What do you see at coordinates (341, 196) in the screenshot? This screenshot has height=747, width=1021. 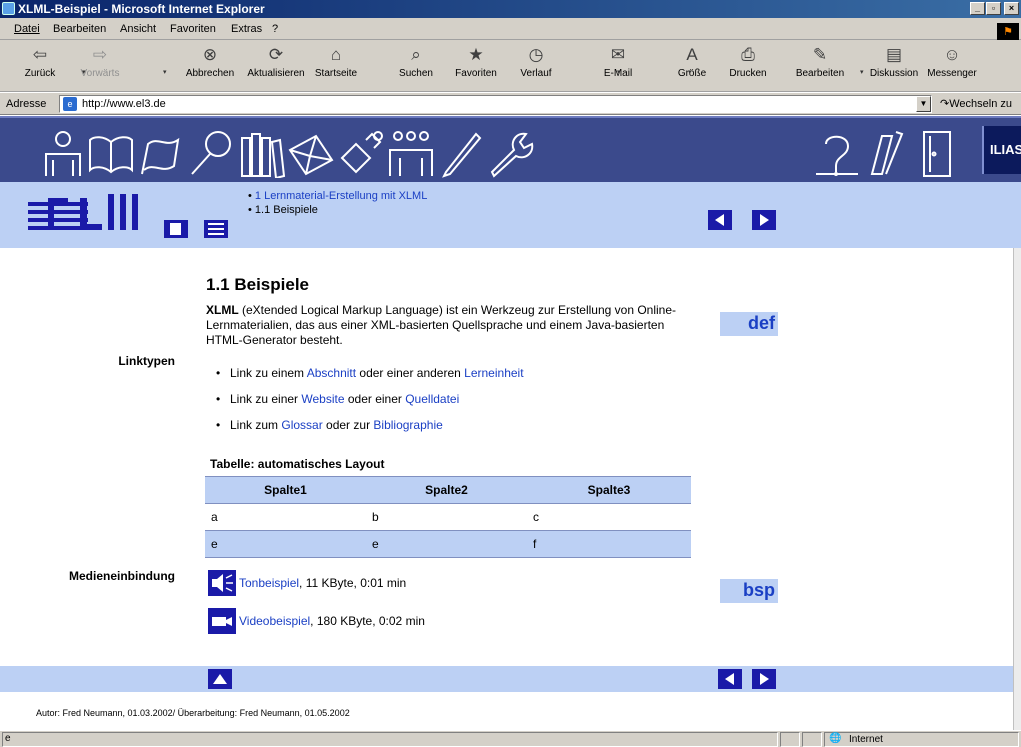 I see `breadcrumb-link-1: 1 Lernmaterial-Erstellung mit XLML` at bounding box center [341, 196].